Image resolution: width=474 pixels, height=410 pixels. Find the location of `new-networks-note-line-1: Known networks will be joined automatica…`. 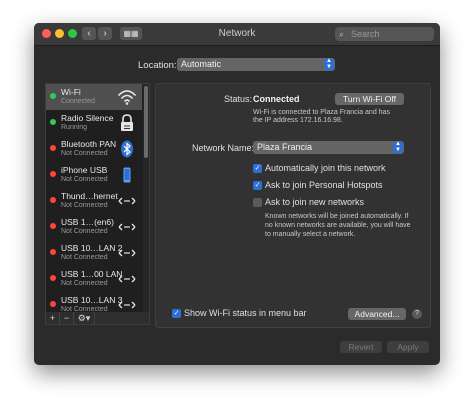

new-networks-note-line-1: Known networks will be joined automatica… is located at coordinates (337, 216).